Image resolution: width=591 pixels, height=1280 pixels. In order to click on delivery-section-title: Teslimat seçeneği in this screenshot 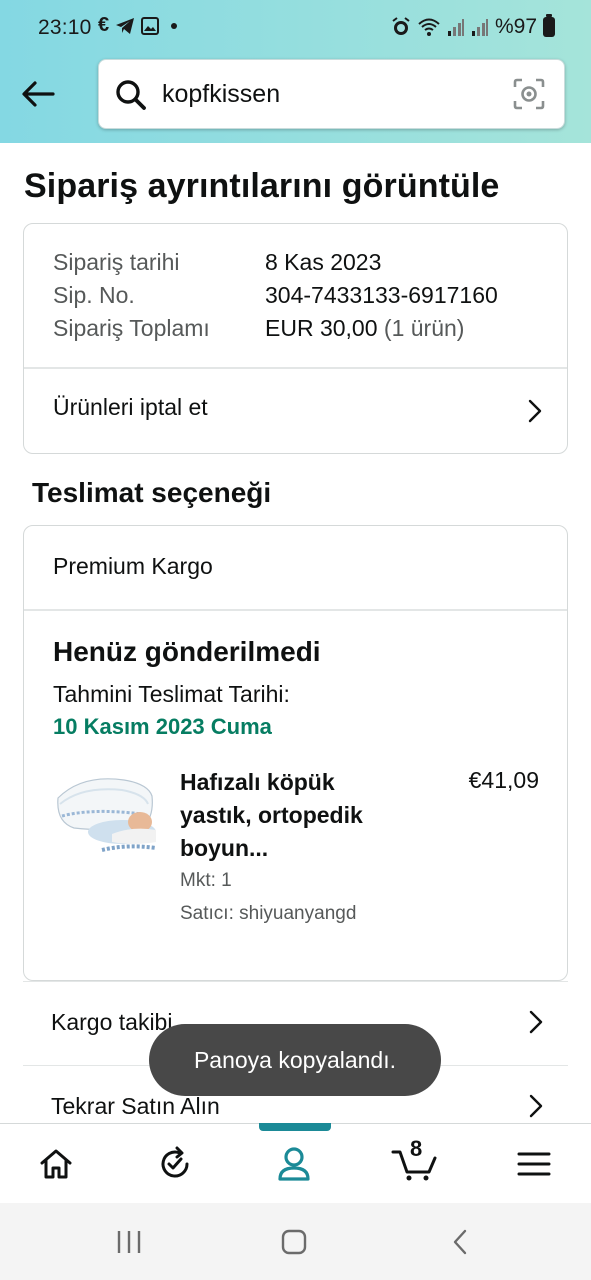, I will do `click(152, 492)`.